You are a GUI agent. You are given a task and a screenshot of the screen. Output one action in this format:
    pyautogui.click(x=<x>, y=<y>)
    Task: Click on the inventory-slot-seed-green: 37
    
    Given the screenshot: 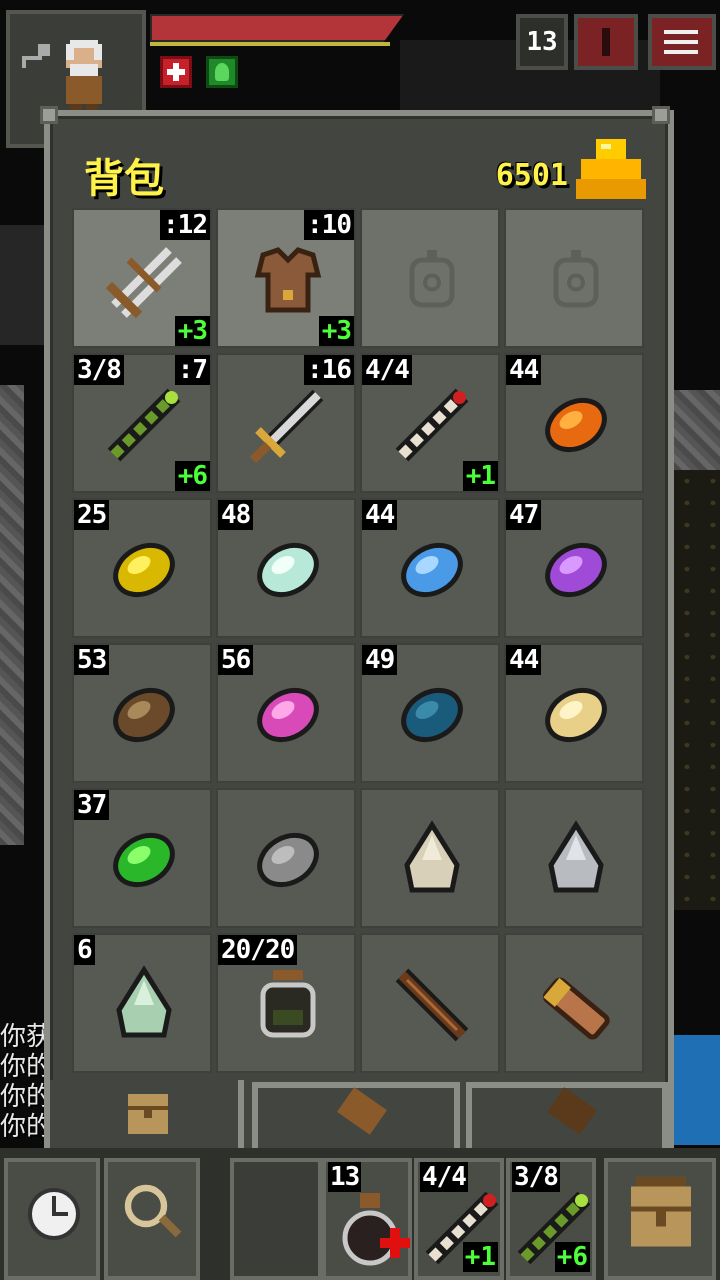 What is the action you would take?
    pyautogui.click(x=142, y=858)
    